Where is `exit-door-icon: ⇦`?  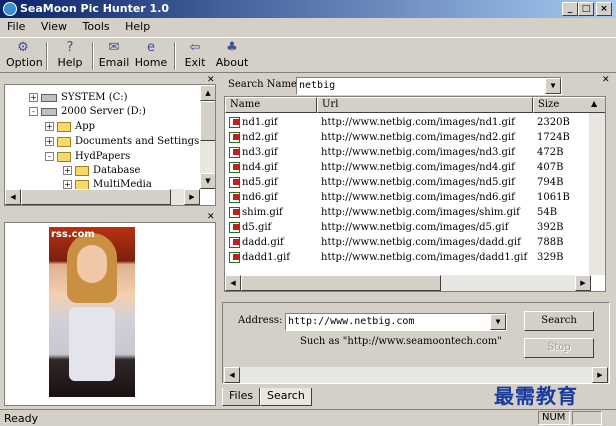
exit-door-icon: ⇦ is located at coordinates (195, 47).